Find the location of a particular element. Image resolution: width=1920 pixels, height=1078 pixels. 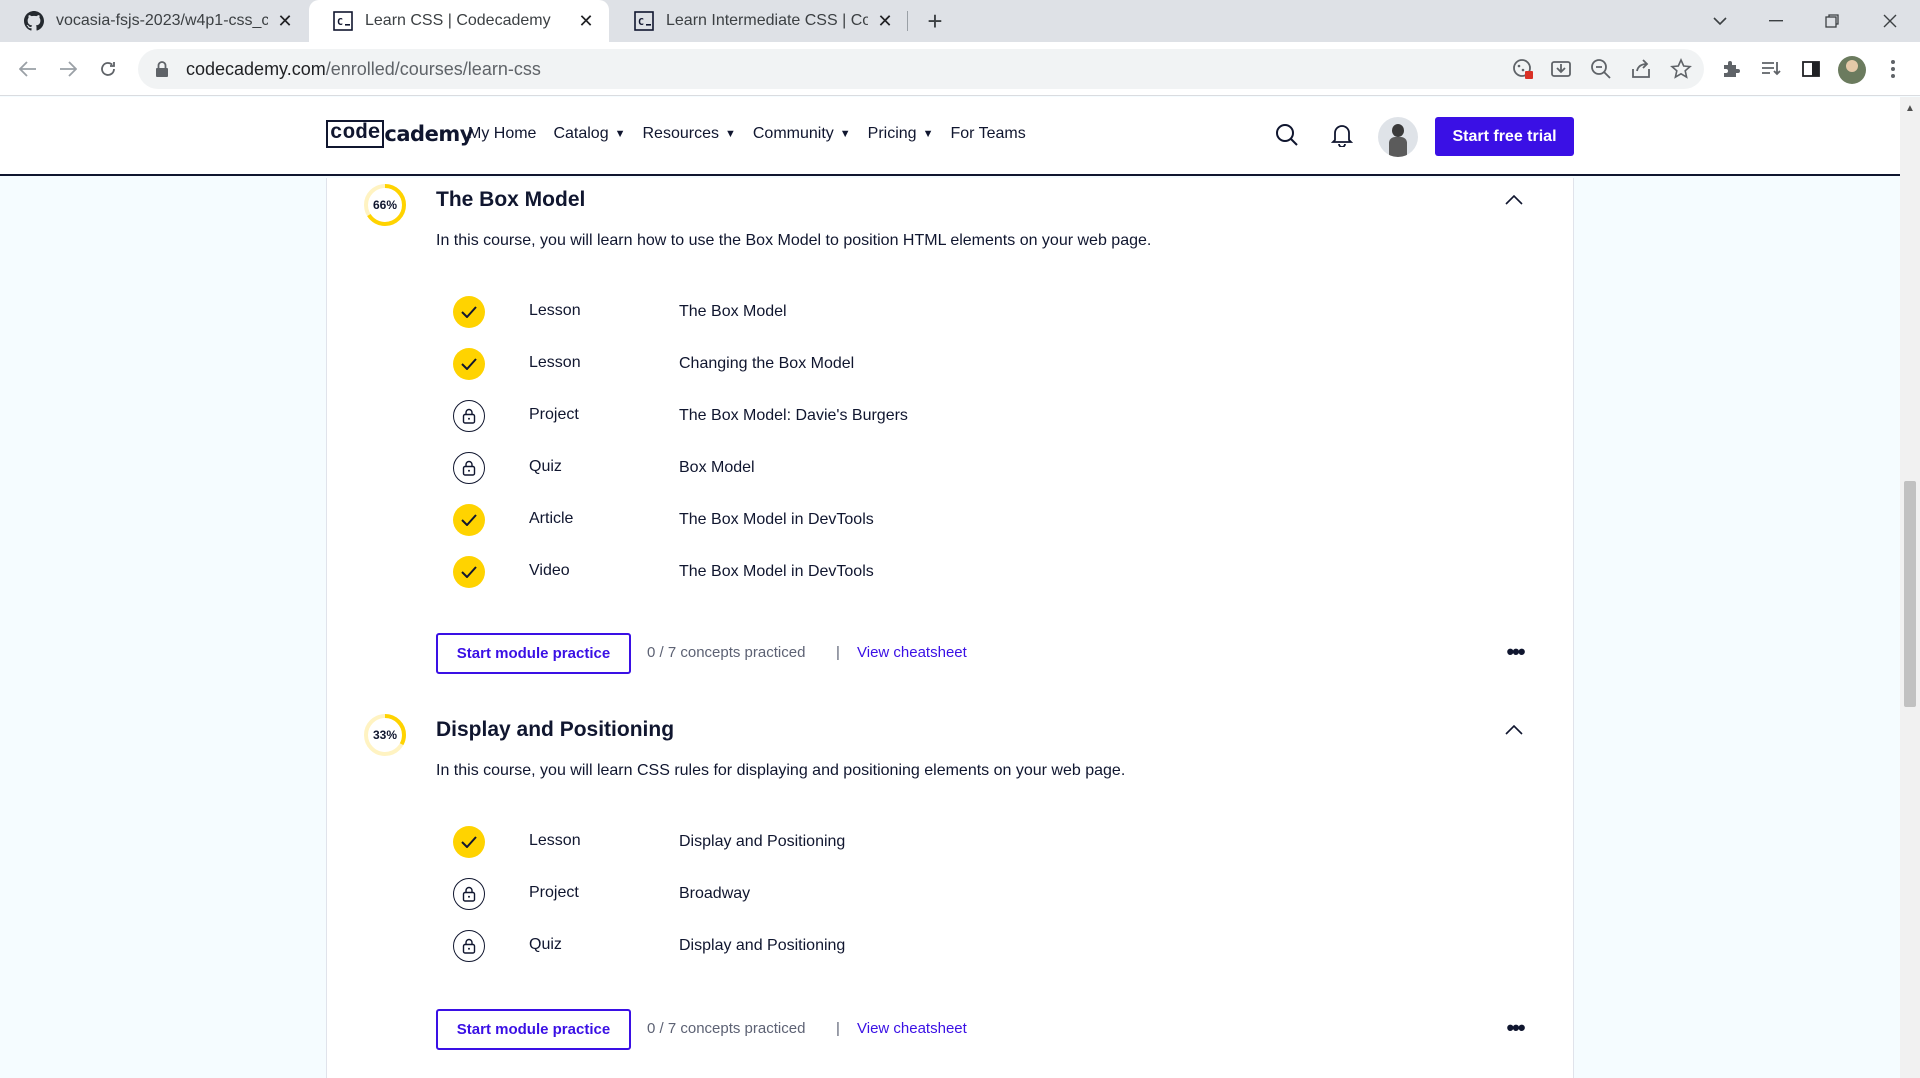

scrollbar-thumb is located at coordinates (1910, 594).